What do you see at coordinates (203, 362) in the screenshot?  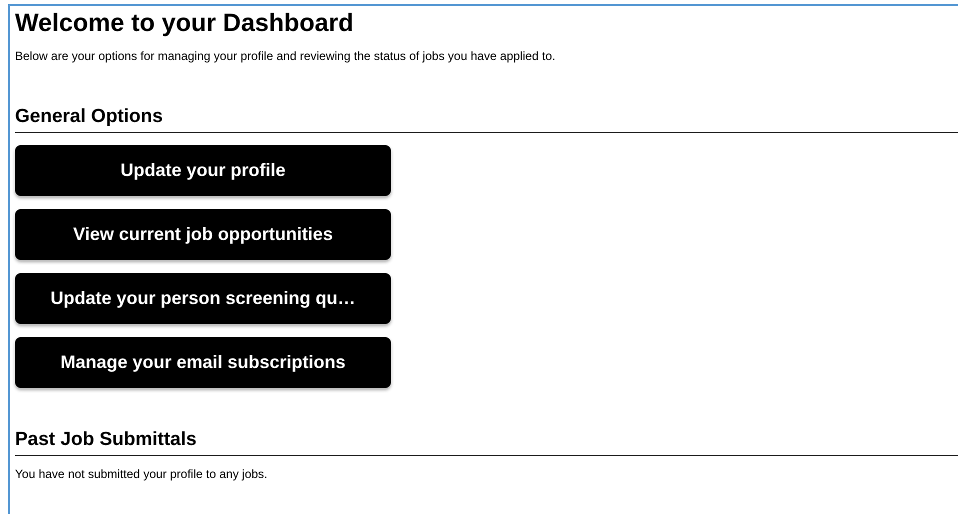 I see `option-button: Manage your email subscriptions` at bounding box center [203, 362].